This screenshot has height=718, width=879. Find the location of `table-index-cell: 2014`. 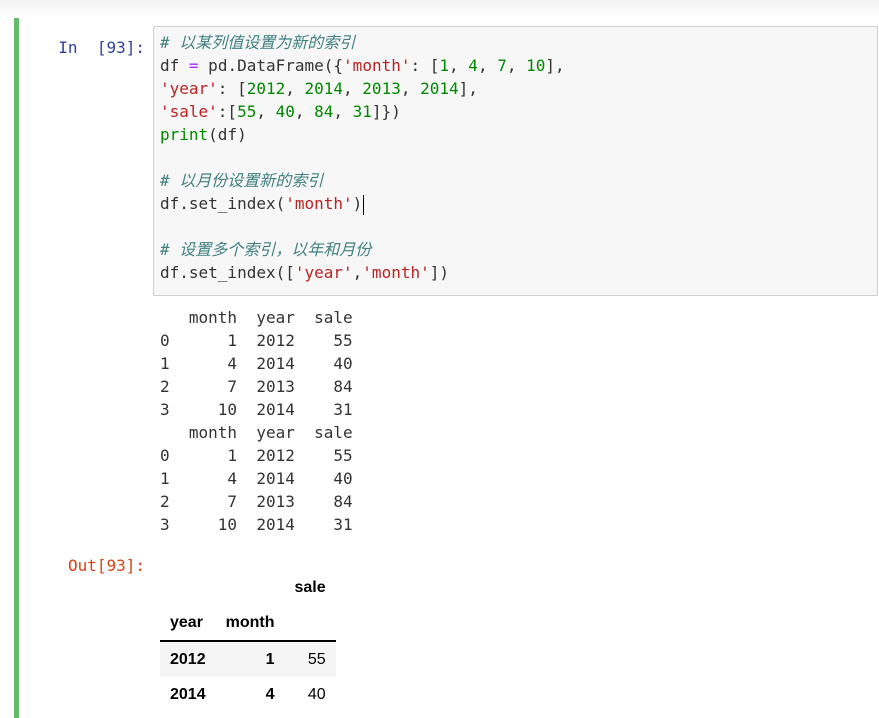

table-index-cell: 2014 is located at coordinates (188, 694).